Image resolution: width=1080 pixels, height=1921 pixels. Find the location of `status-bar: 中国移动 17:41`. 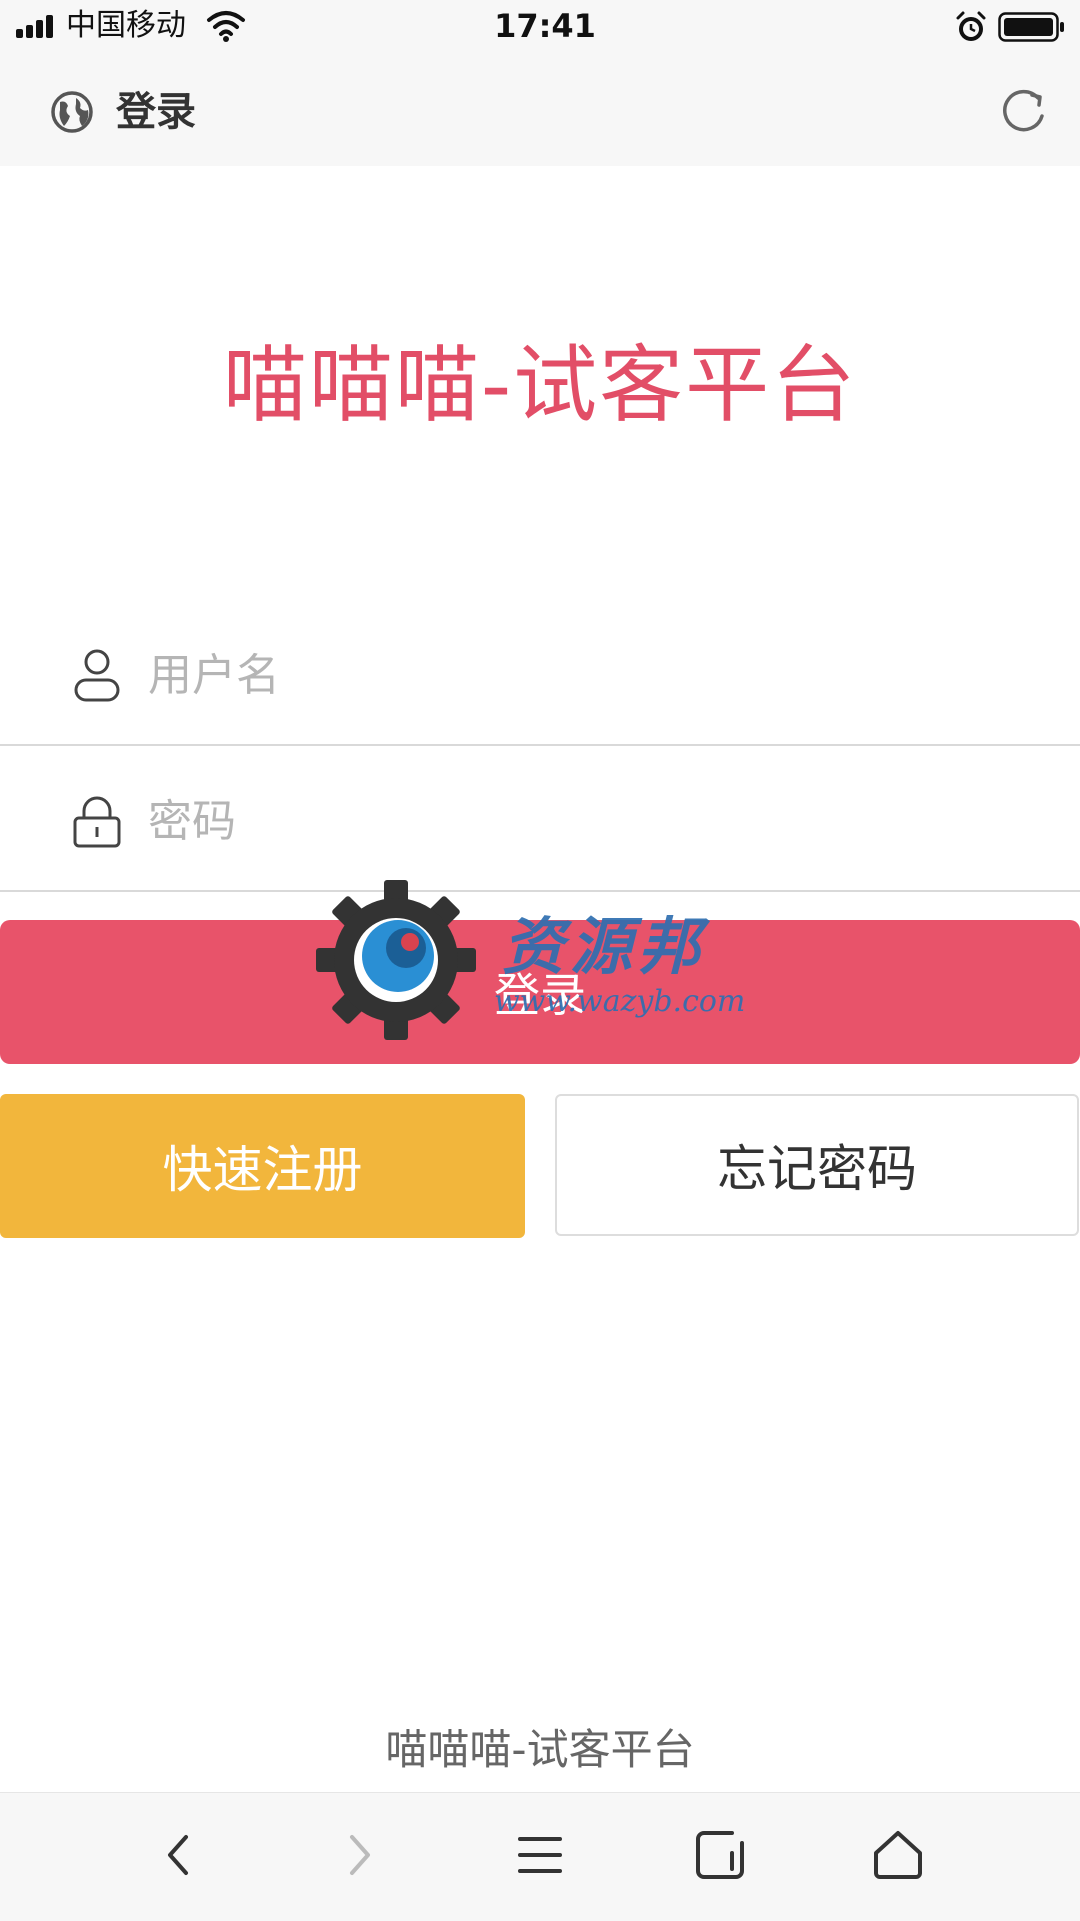

status-bar: 中国移动 17:41 is located at coordinates (540, 26).